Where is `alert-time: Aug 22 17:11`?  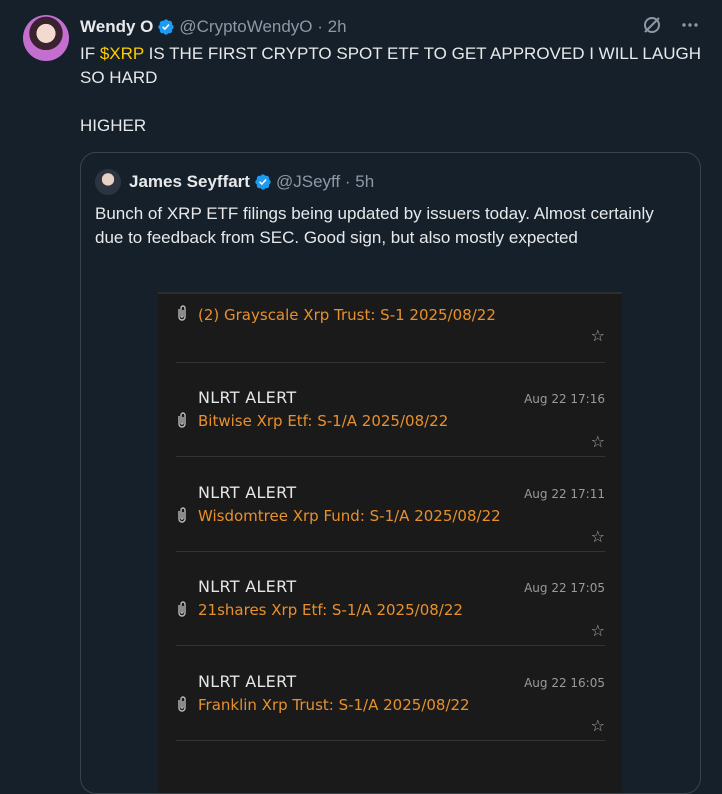 alert-time: Aug 22 17:11 is located at coordinates (564, 494).